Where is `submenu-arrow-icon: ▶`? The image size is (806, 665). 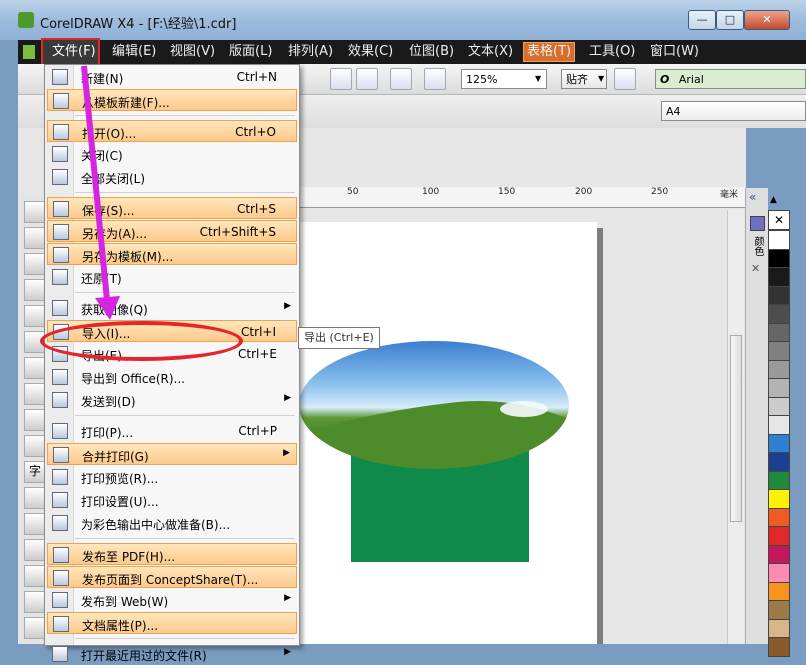
submenu-arrow-icon: ▶ is located at coordinates (287, 652).